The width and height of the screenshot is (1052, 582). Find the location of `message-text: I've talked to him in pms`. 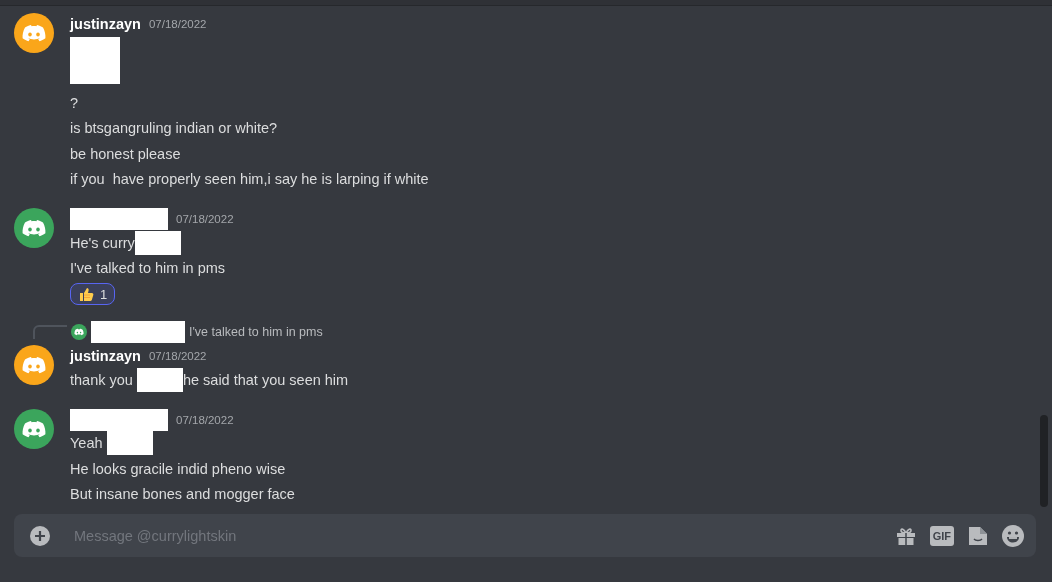

message-text: I've talked to him in pms is located at coordinates (148, 268).